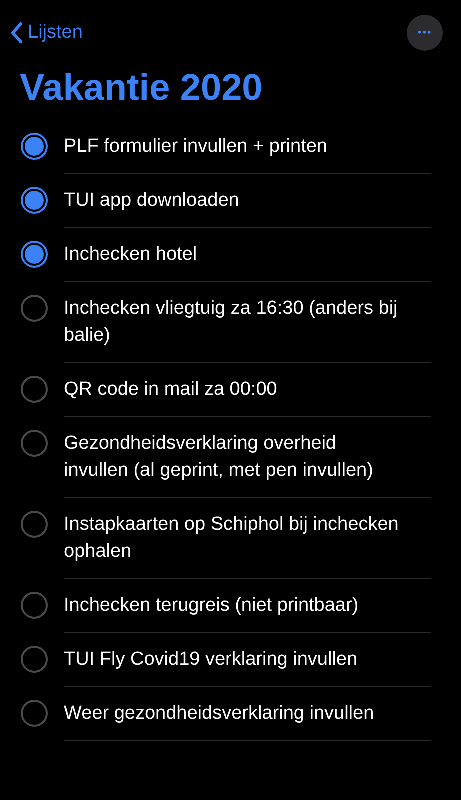 This screenshot has height=800, width=461. I want to click on reminder-text: Instapkaarten op Schiphol bij inchecken ophalen, so click(231, 538).